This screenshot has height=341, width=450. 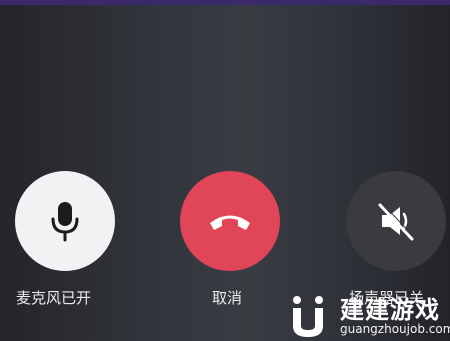 I want to click on microphone-label: 麦克风已开, so click(x=54, y=298).